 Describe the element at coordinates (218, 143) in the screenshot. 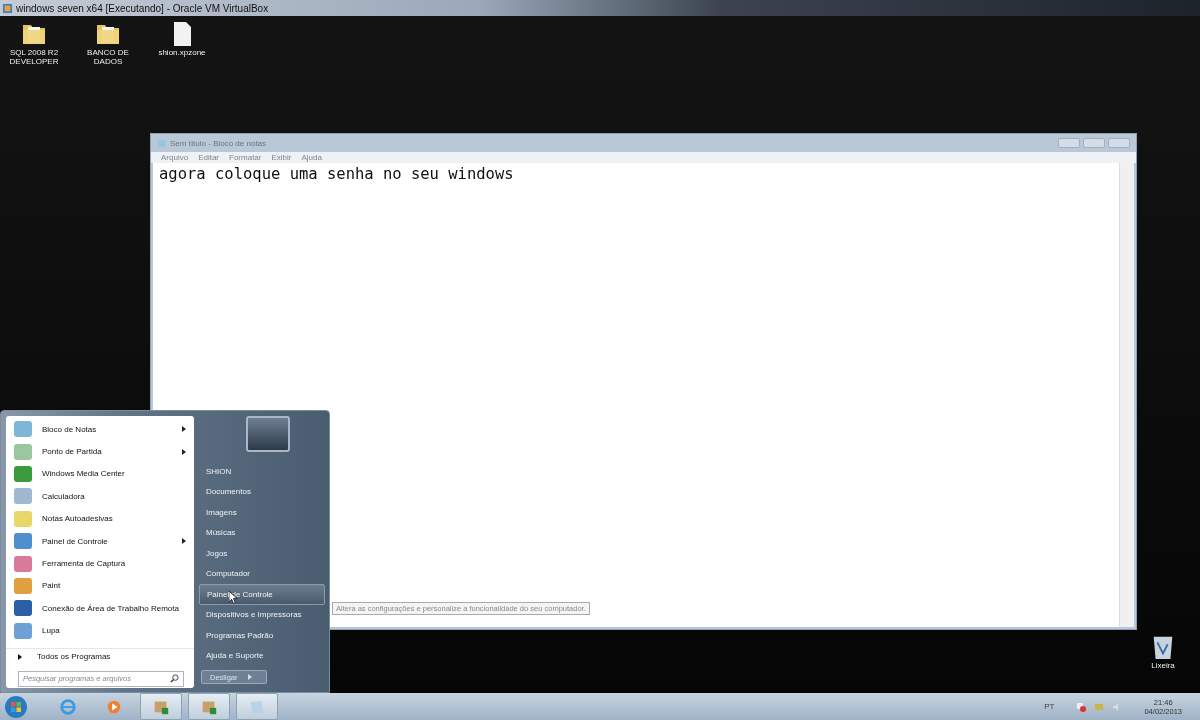

I see `window-title: Sem título - Bloco de notas` at that location.